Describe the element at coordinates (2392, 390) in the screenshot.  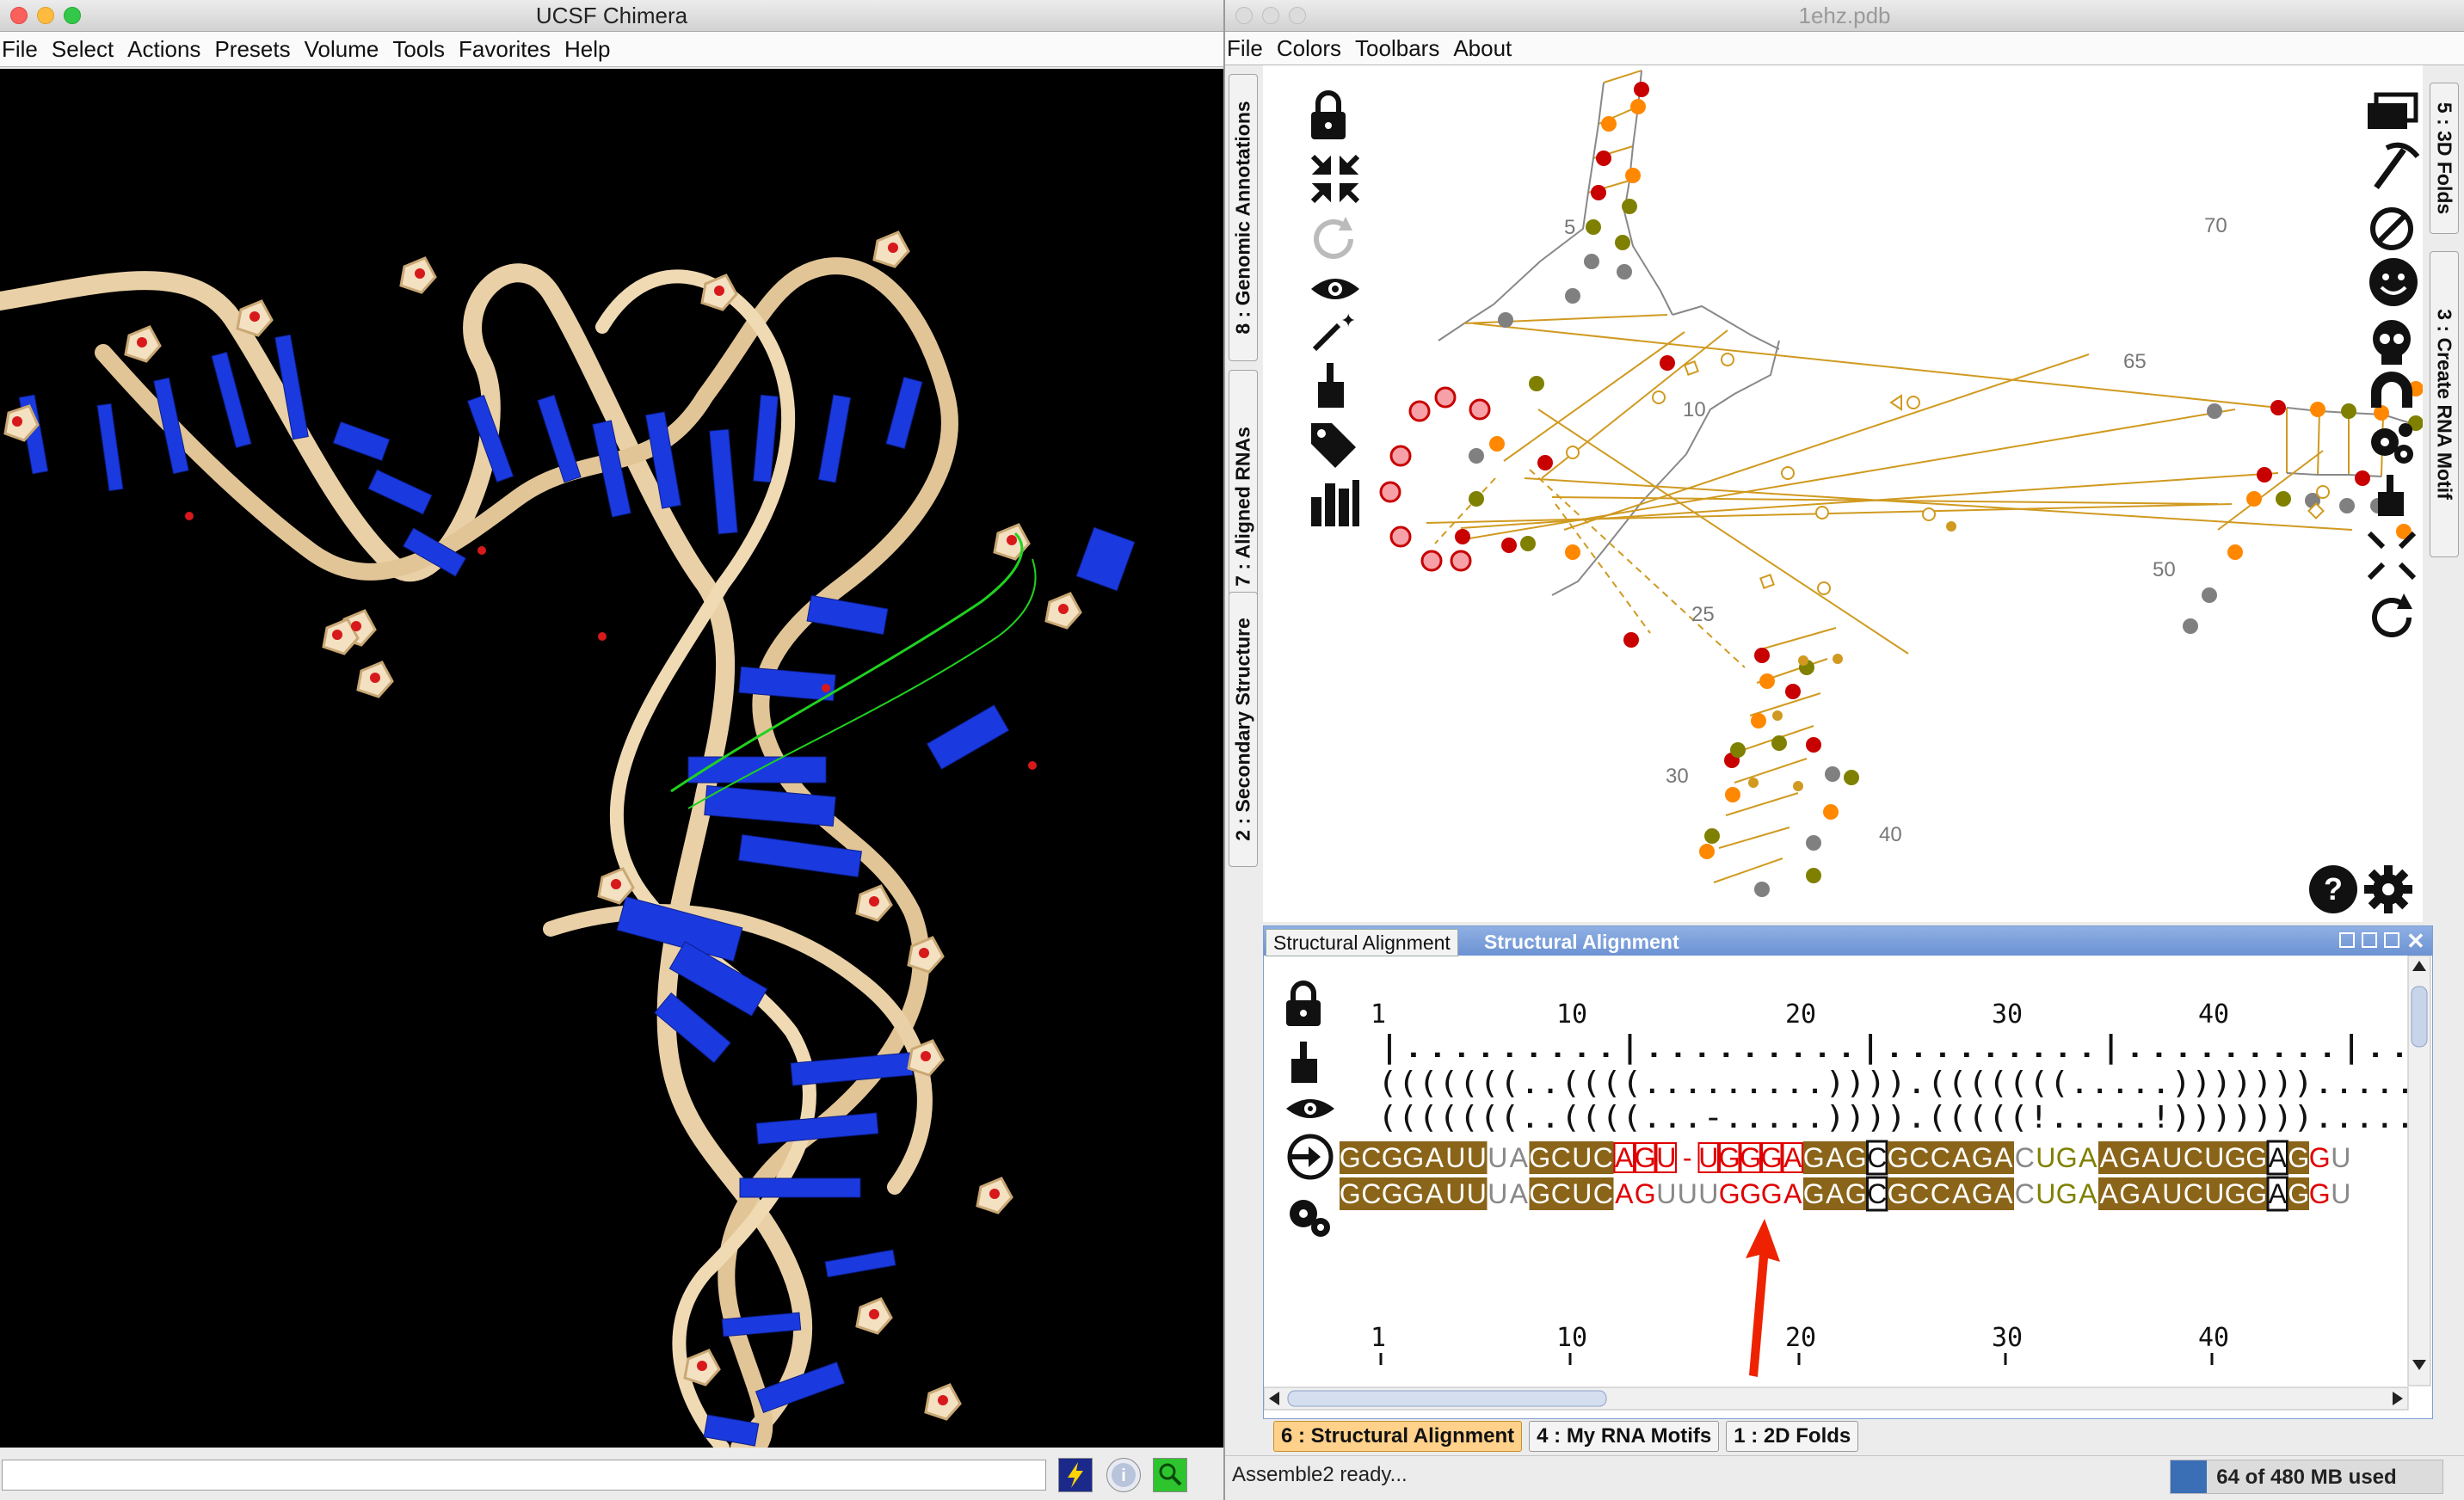
I see `magnet-icon` at that location.